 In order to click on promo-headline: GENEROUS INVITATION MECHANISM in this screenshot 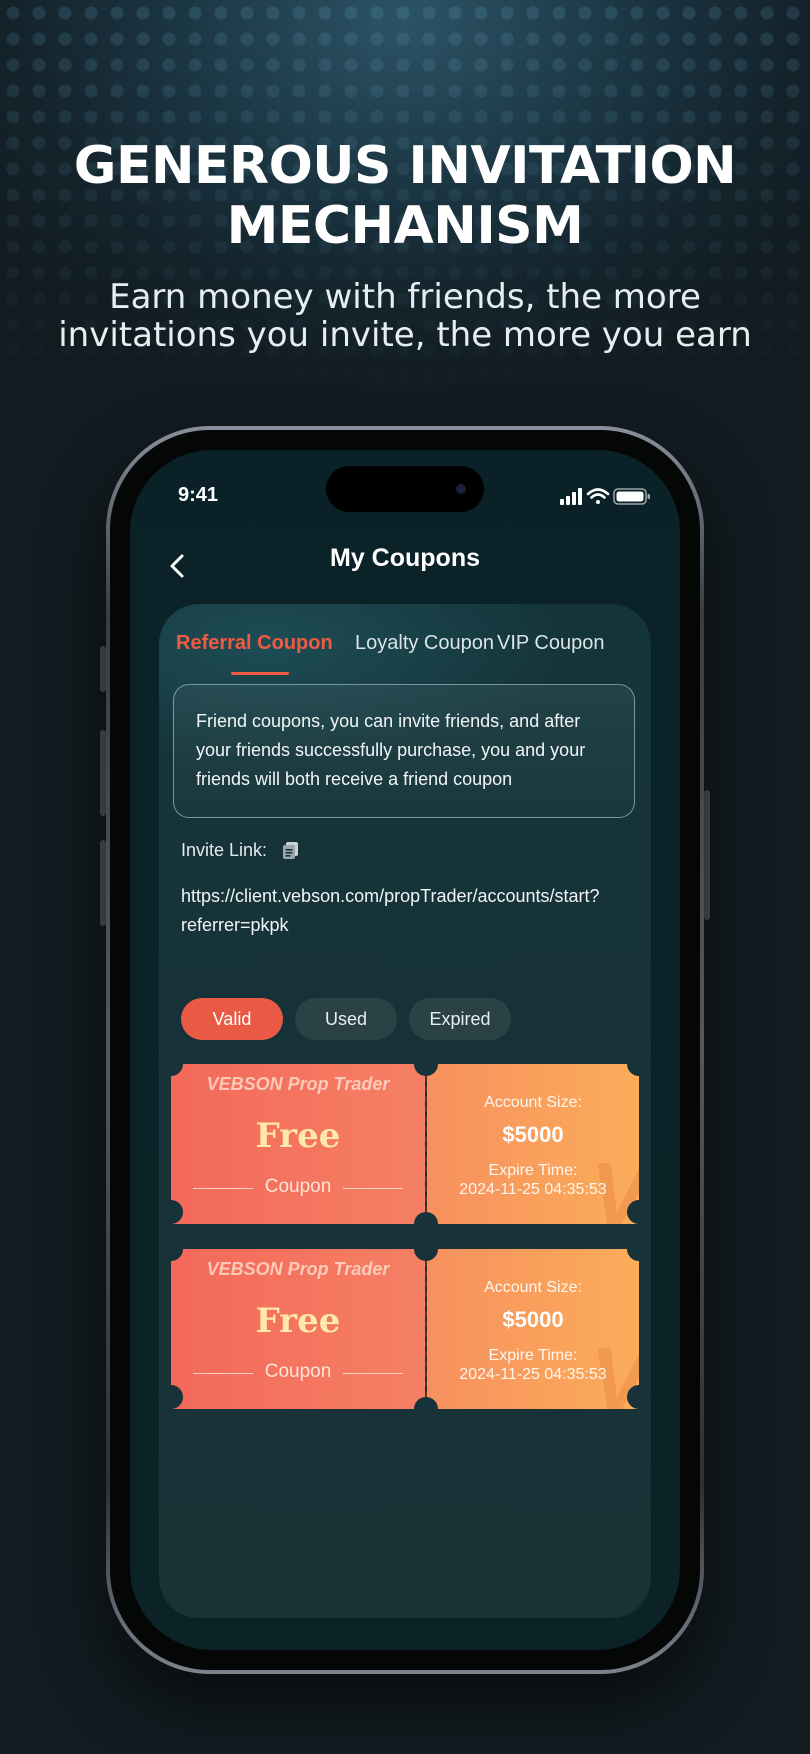, I will do `click(405, 196)`.